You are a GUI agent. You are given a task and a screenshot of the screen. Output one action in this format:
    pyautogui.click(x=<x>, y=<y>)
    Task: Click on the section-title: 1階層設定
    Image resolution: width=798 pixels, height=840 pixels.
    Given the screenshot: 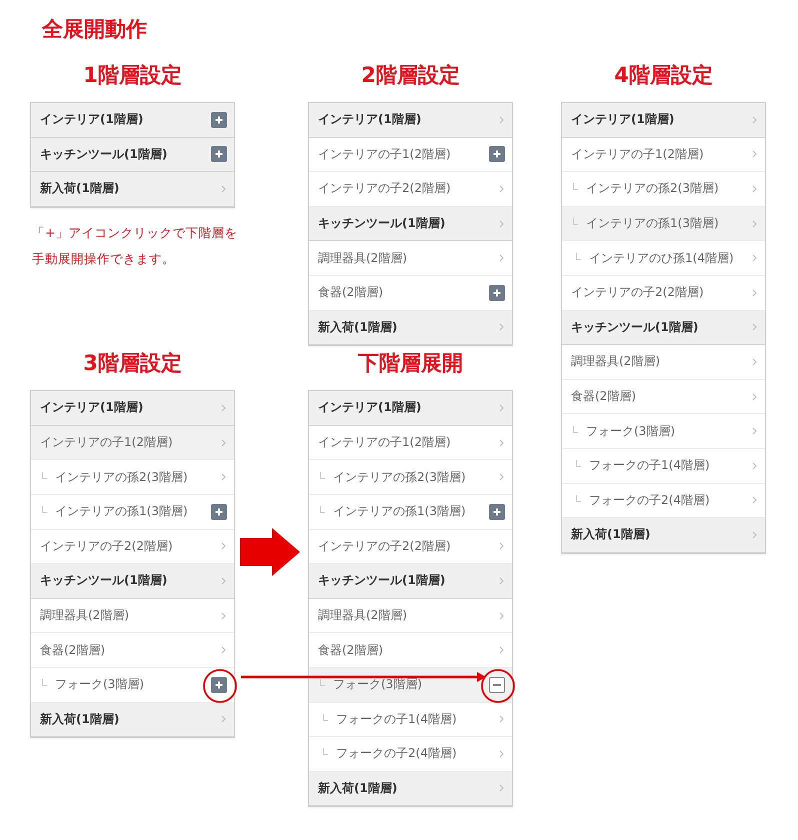 What is the action you would take?
    pyautogui.click(x=132, y=75)
    